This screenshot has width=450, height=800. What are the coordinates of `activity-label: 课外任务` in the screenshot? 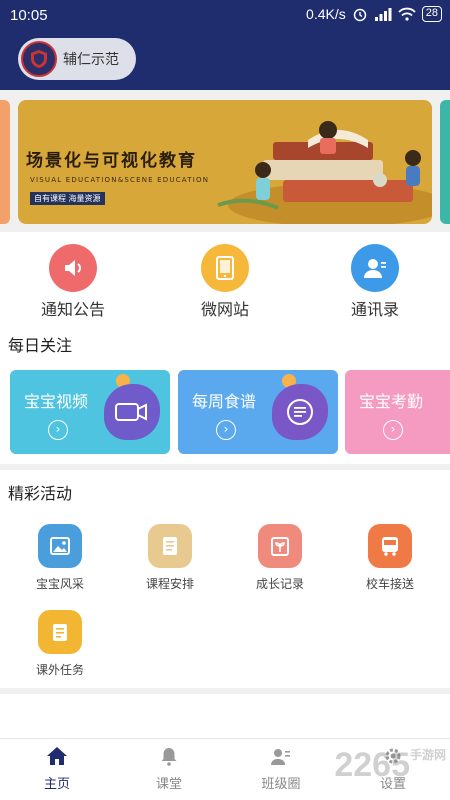 It's located at (59, 670).